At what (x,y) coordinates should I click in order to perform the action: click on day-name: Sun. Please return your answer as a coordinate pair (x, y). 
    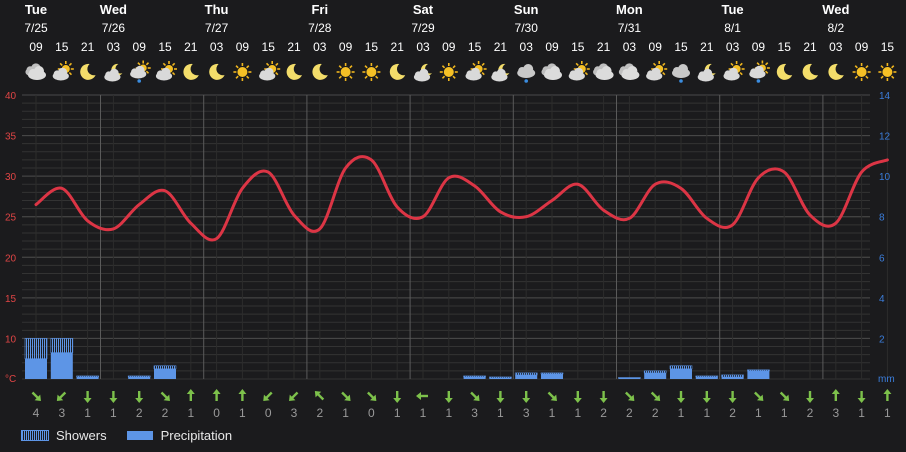
    Looking at the image, I should click on (526, 9).